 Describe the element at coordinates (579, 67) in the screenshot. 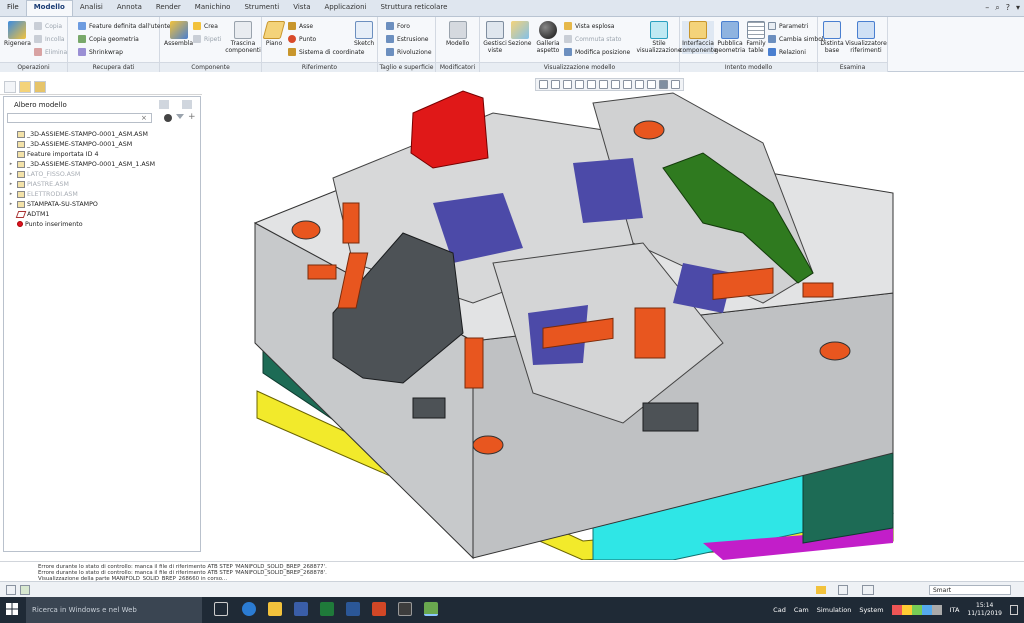

I see `group-title-visualizzazione-modello: Visualizzazione modello` at that location.